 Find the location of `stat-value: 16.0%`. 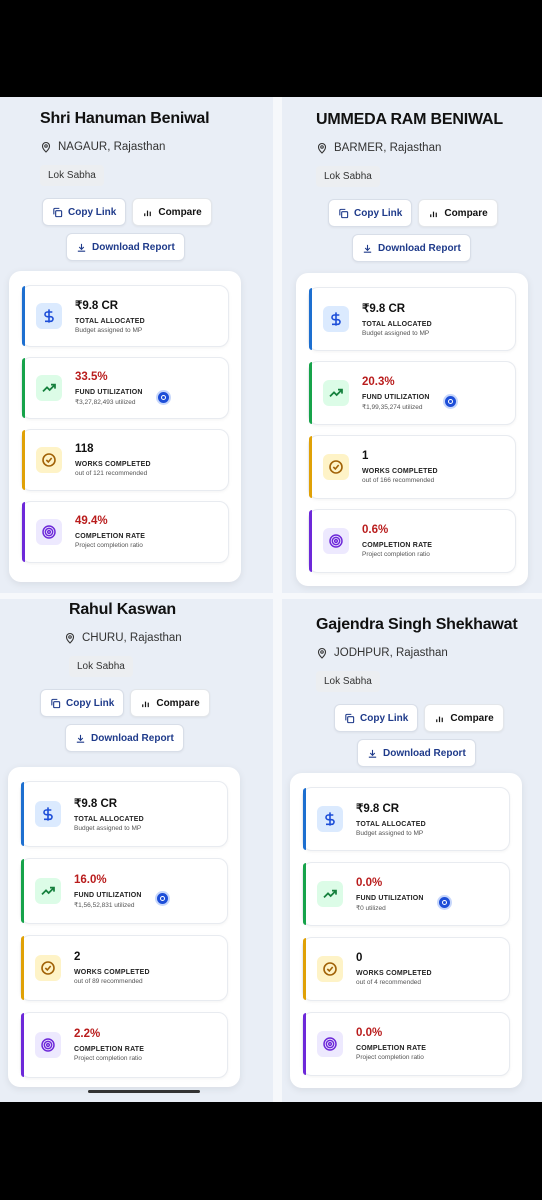

stat-value: 16.0% is located at coordinates (90, 879).